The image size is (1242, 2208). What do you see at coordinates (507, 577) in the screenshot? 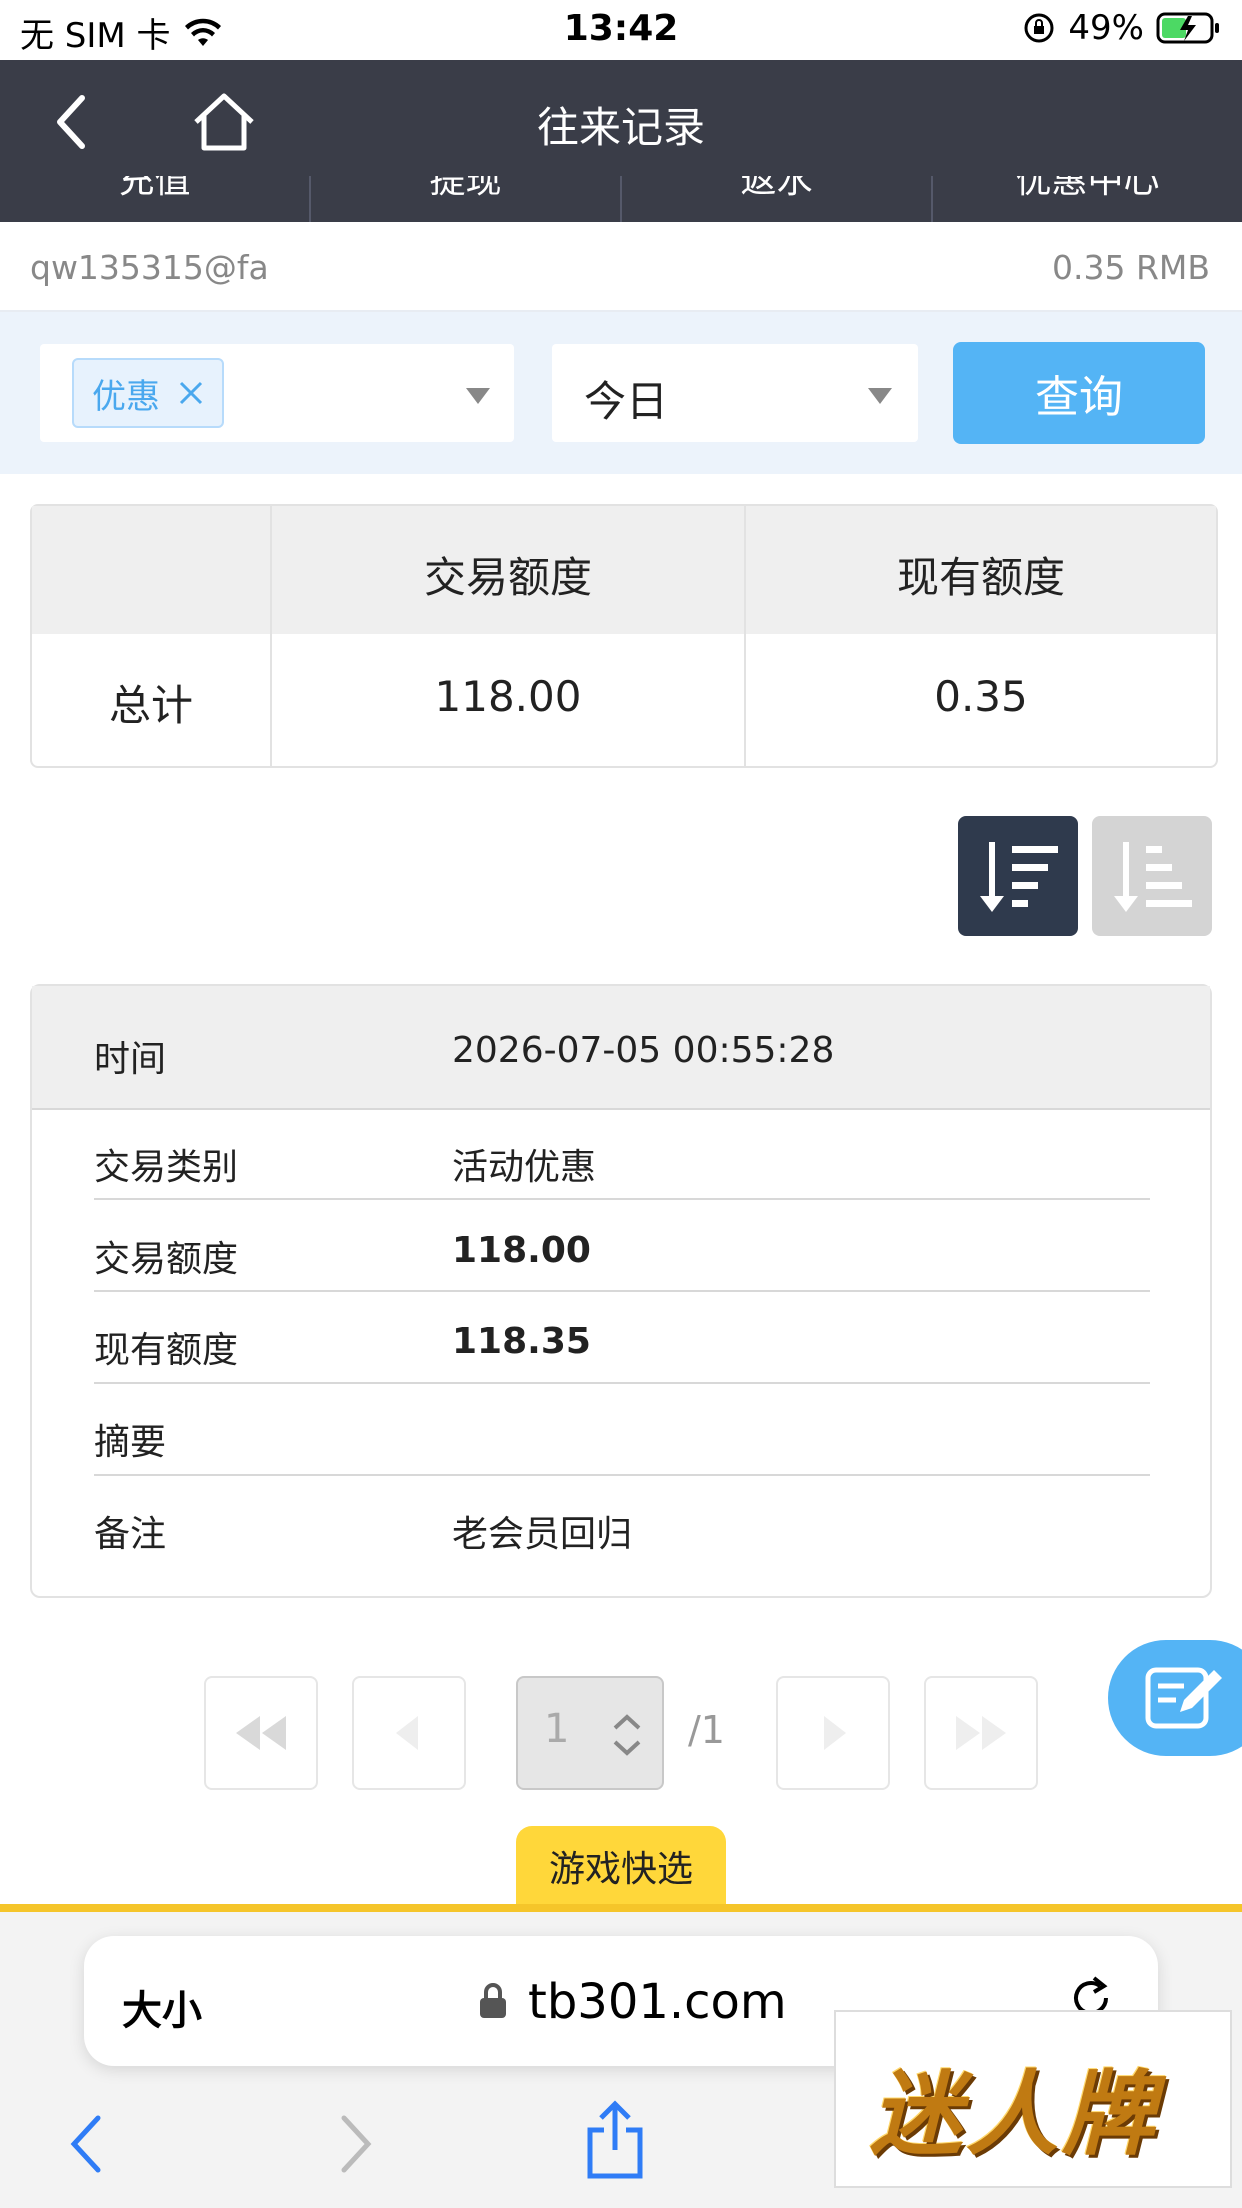
I see `summary-col-trade: 交易额度` at bounding box center [507, 577].